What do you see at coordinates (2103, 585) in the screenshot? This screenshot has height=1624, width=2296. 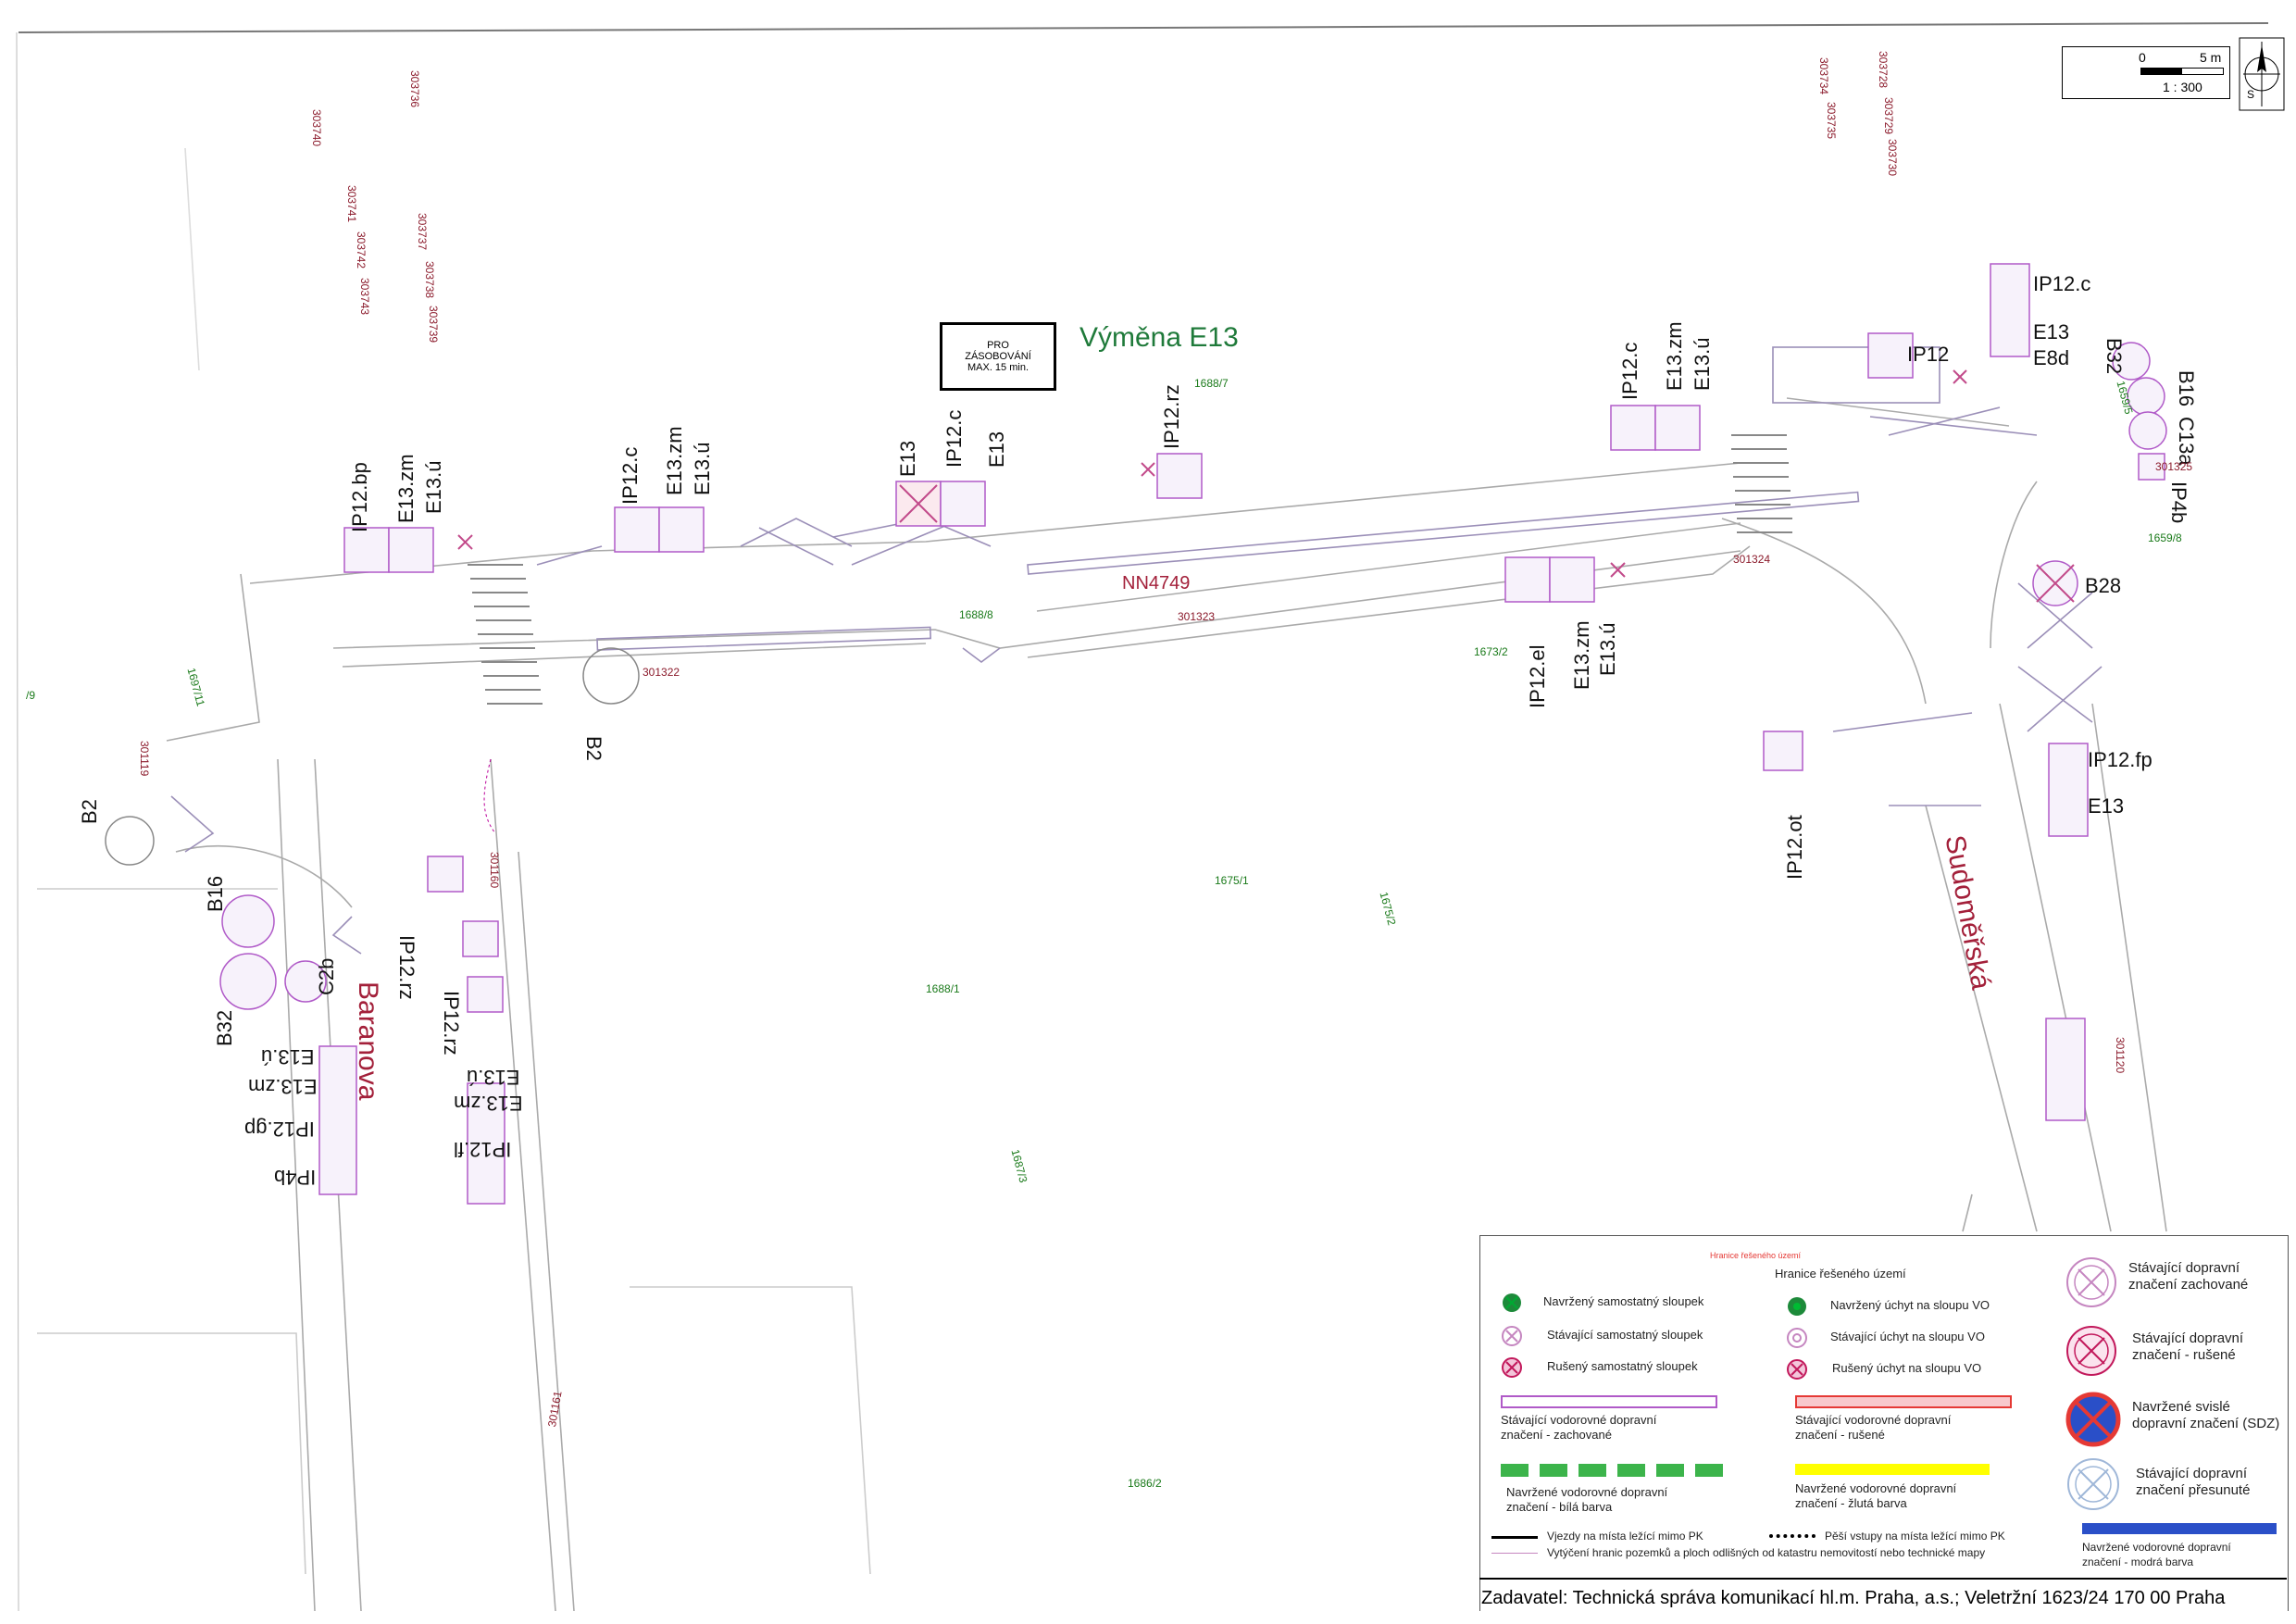 I see `sign-label: B28` at bounding box center [2103, 585].